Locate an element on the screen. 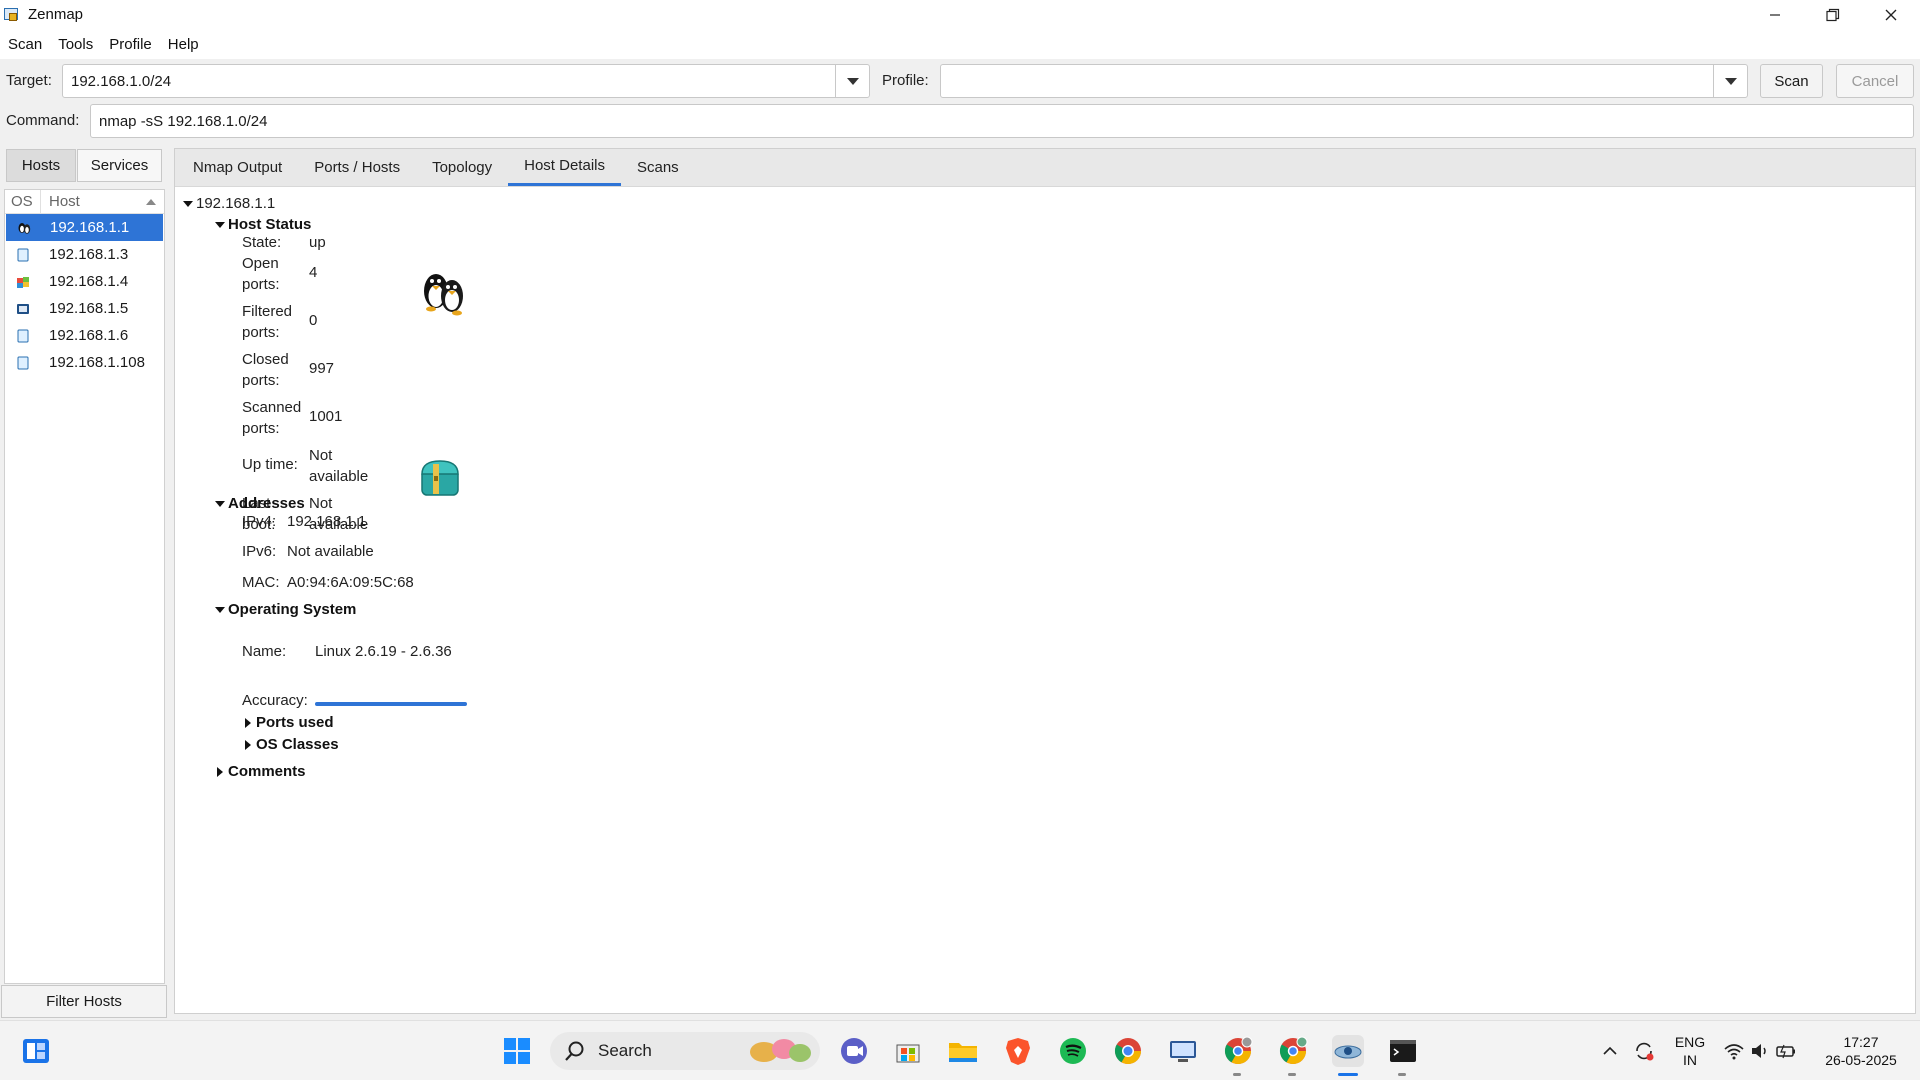 Image resolution: width=1920 pixels, height=1080 pixels. services-tab: Services is located at coordinates (119, 165).